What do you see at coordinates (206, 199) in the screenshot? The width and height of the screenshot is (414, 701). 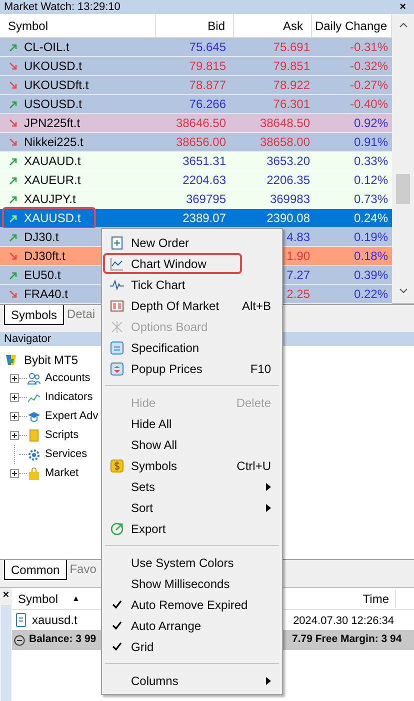 I see `bid-price: 369795` at bounding box center [206, 199].